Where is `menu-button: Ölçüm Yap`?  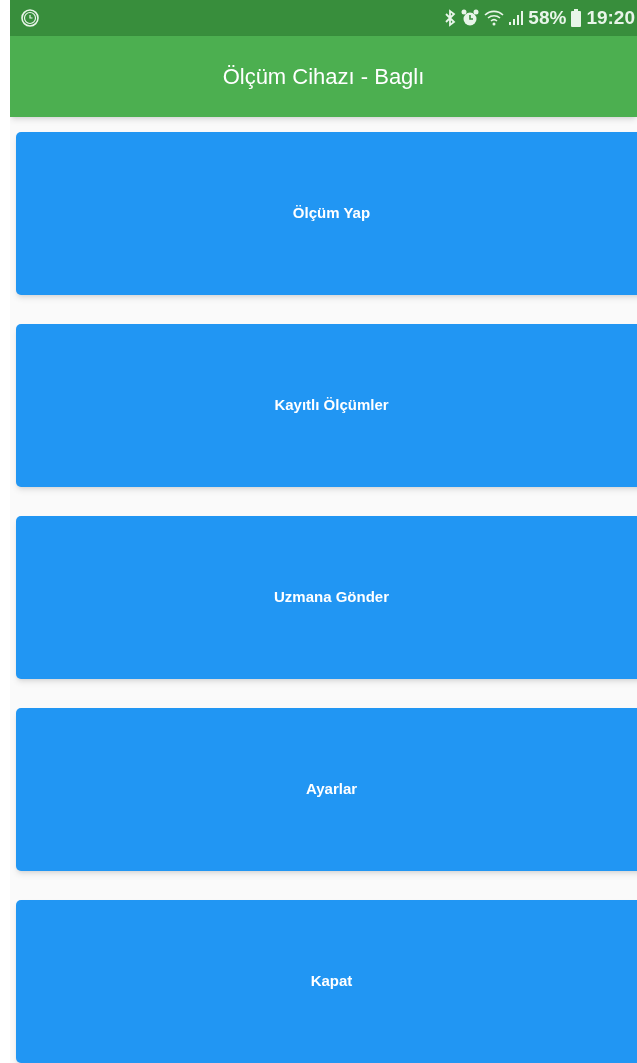
menu-button: Ölçüm Yap is located at coordinates (326, 213).